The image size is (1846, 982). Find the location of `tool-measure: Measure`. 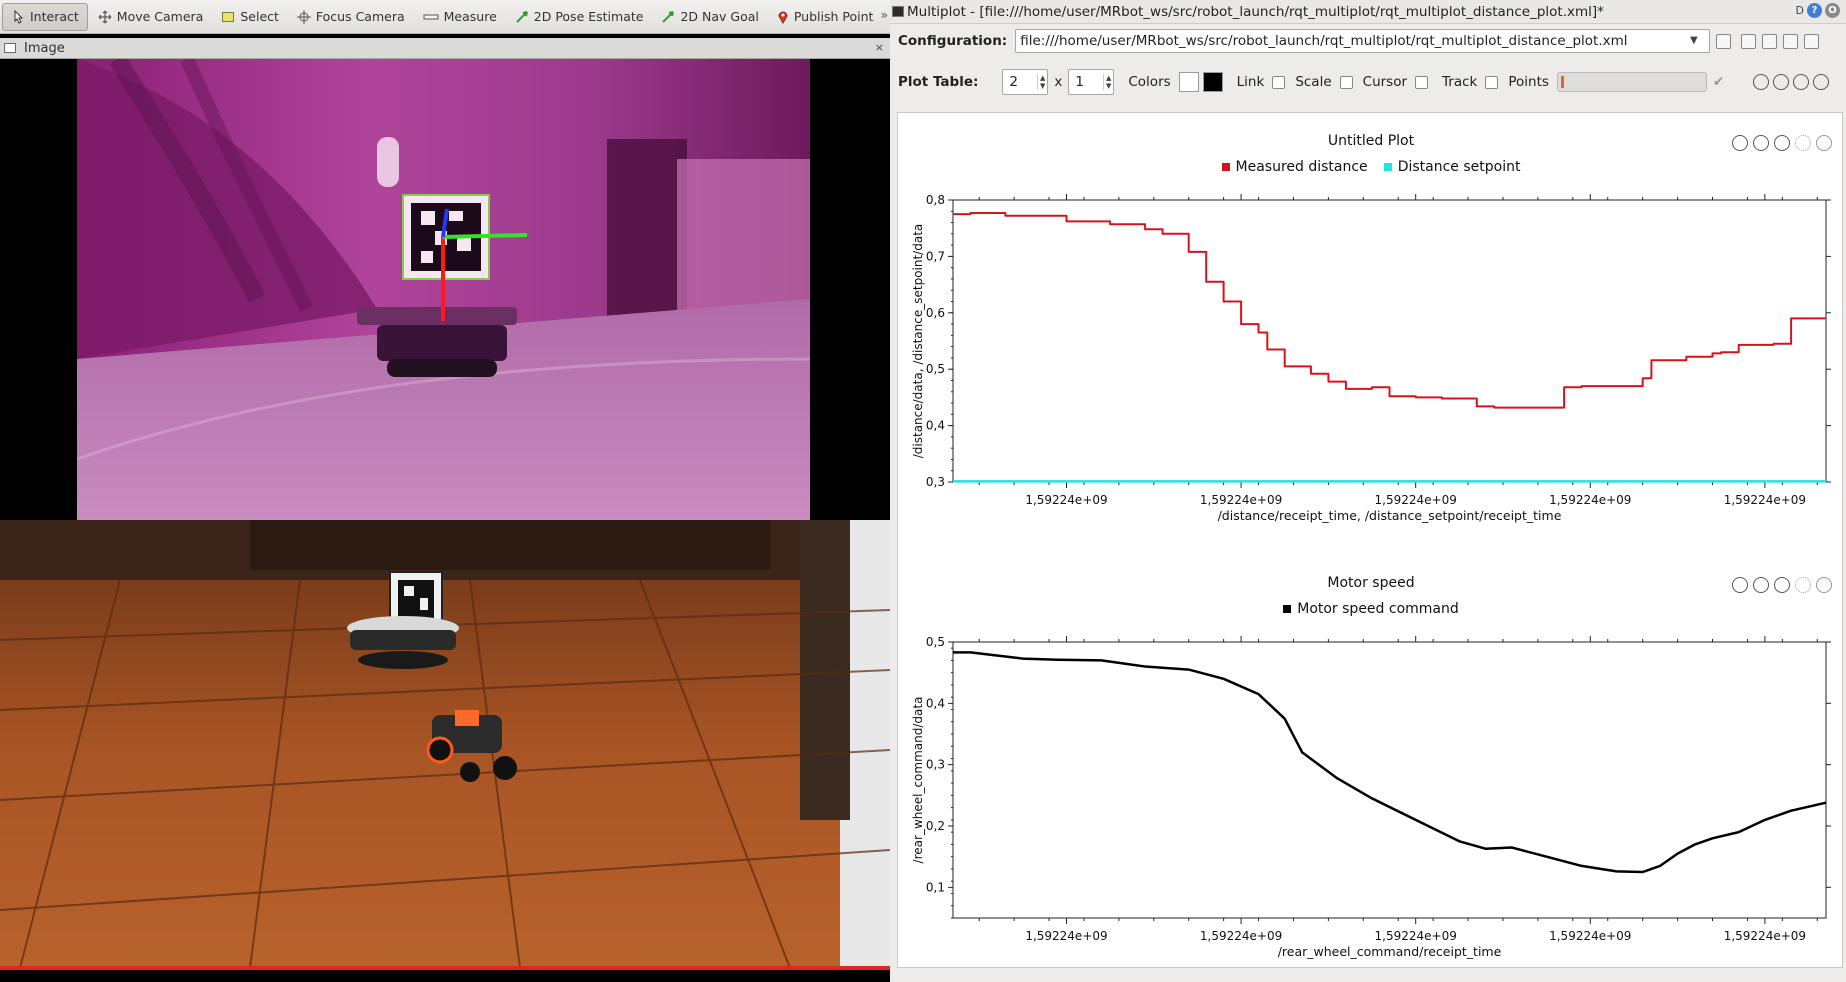

tool-measure: Measure is located at coordinates (460, 17).